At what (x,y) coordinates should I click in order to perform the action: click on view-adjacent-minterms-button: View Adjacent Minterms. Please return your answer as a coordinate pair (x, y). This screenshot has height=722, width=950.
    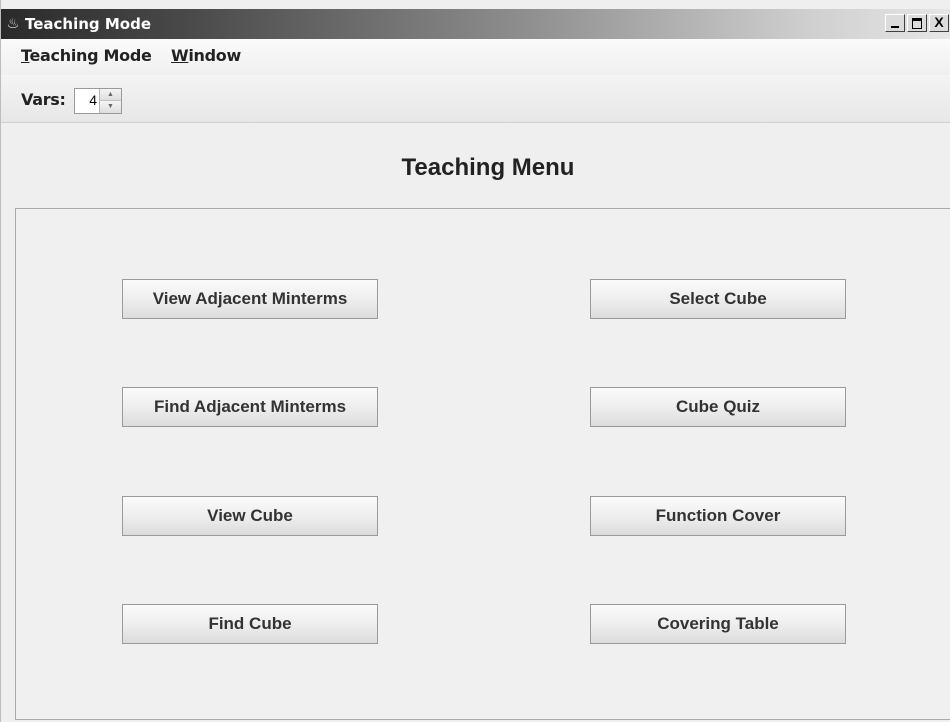
    Looking at the image, I should click on (250, 299).